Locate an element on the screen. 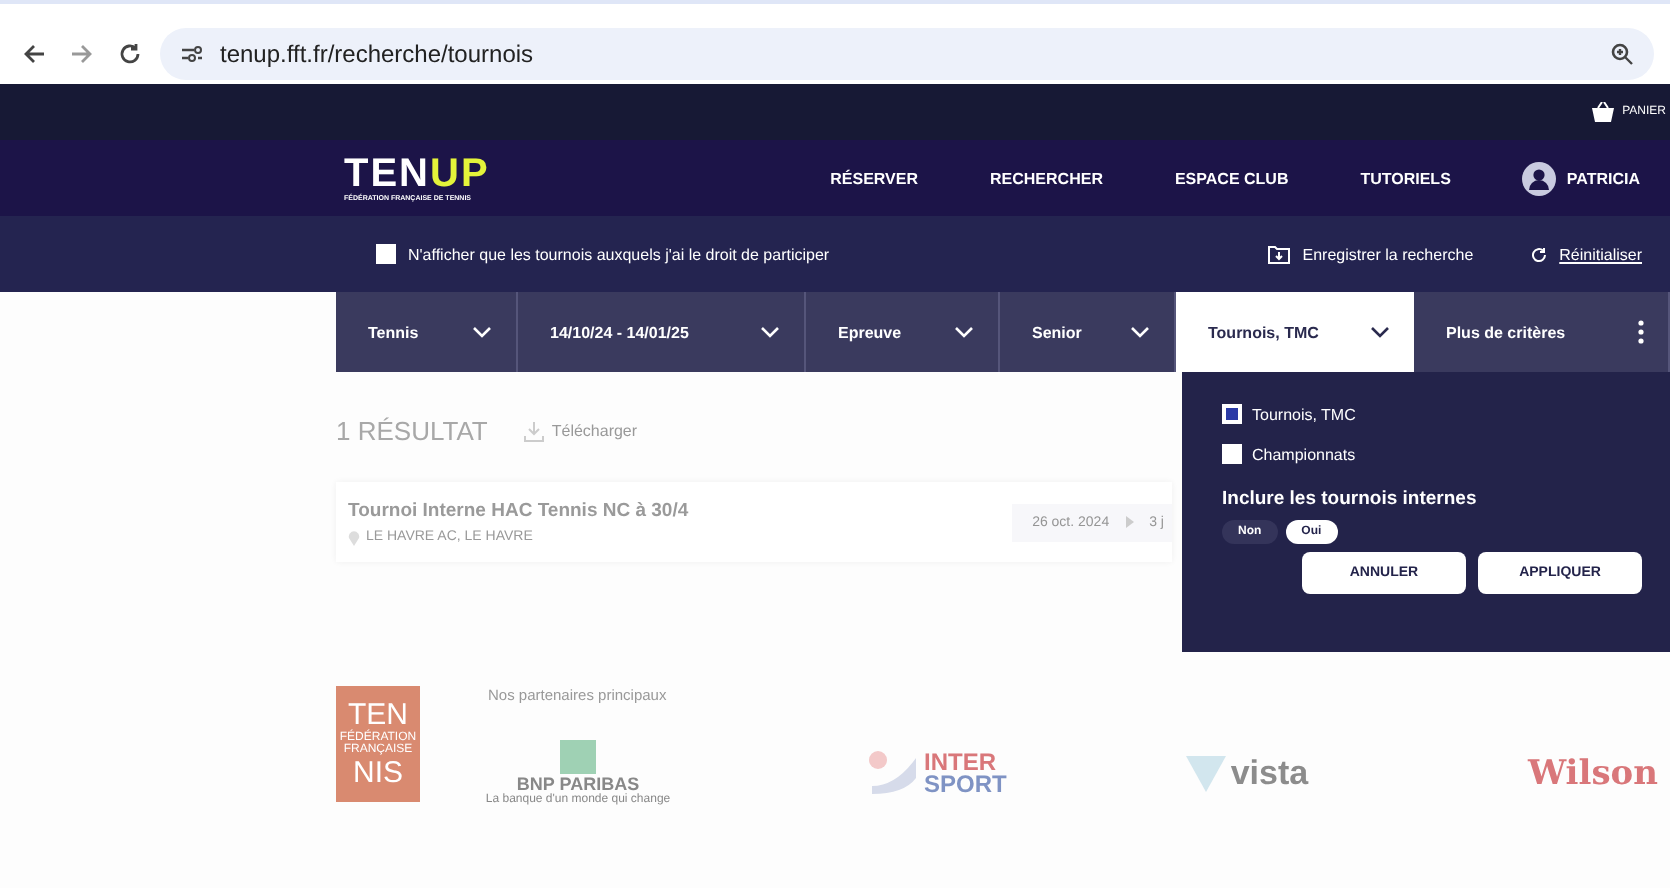 This screenshot has height=888, width=1670. filter-dropdown: 14/10/24 - 14/01/25 is located at coordinates (662, 332).